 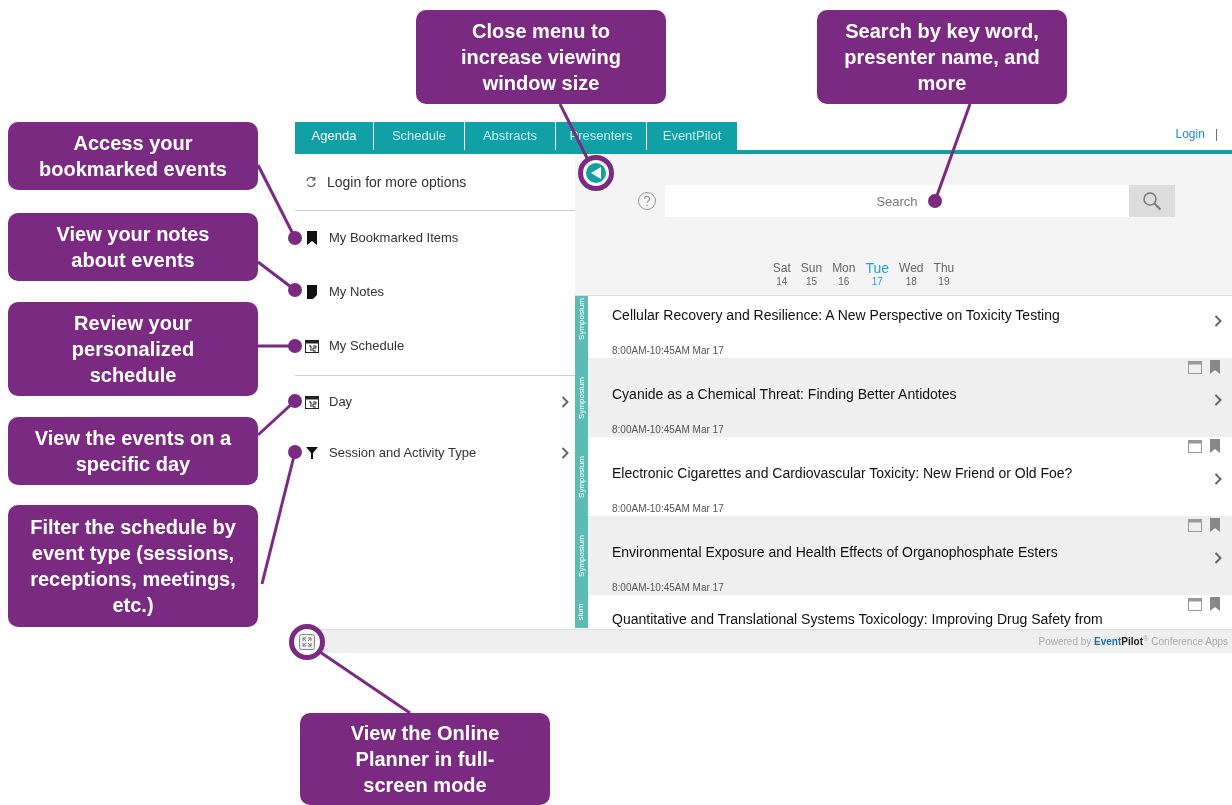 What do you see at coordinates (435, 292) in the screenshot?
I see `menu-item: My Notes` at bounding box center [435, 292].